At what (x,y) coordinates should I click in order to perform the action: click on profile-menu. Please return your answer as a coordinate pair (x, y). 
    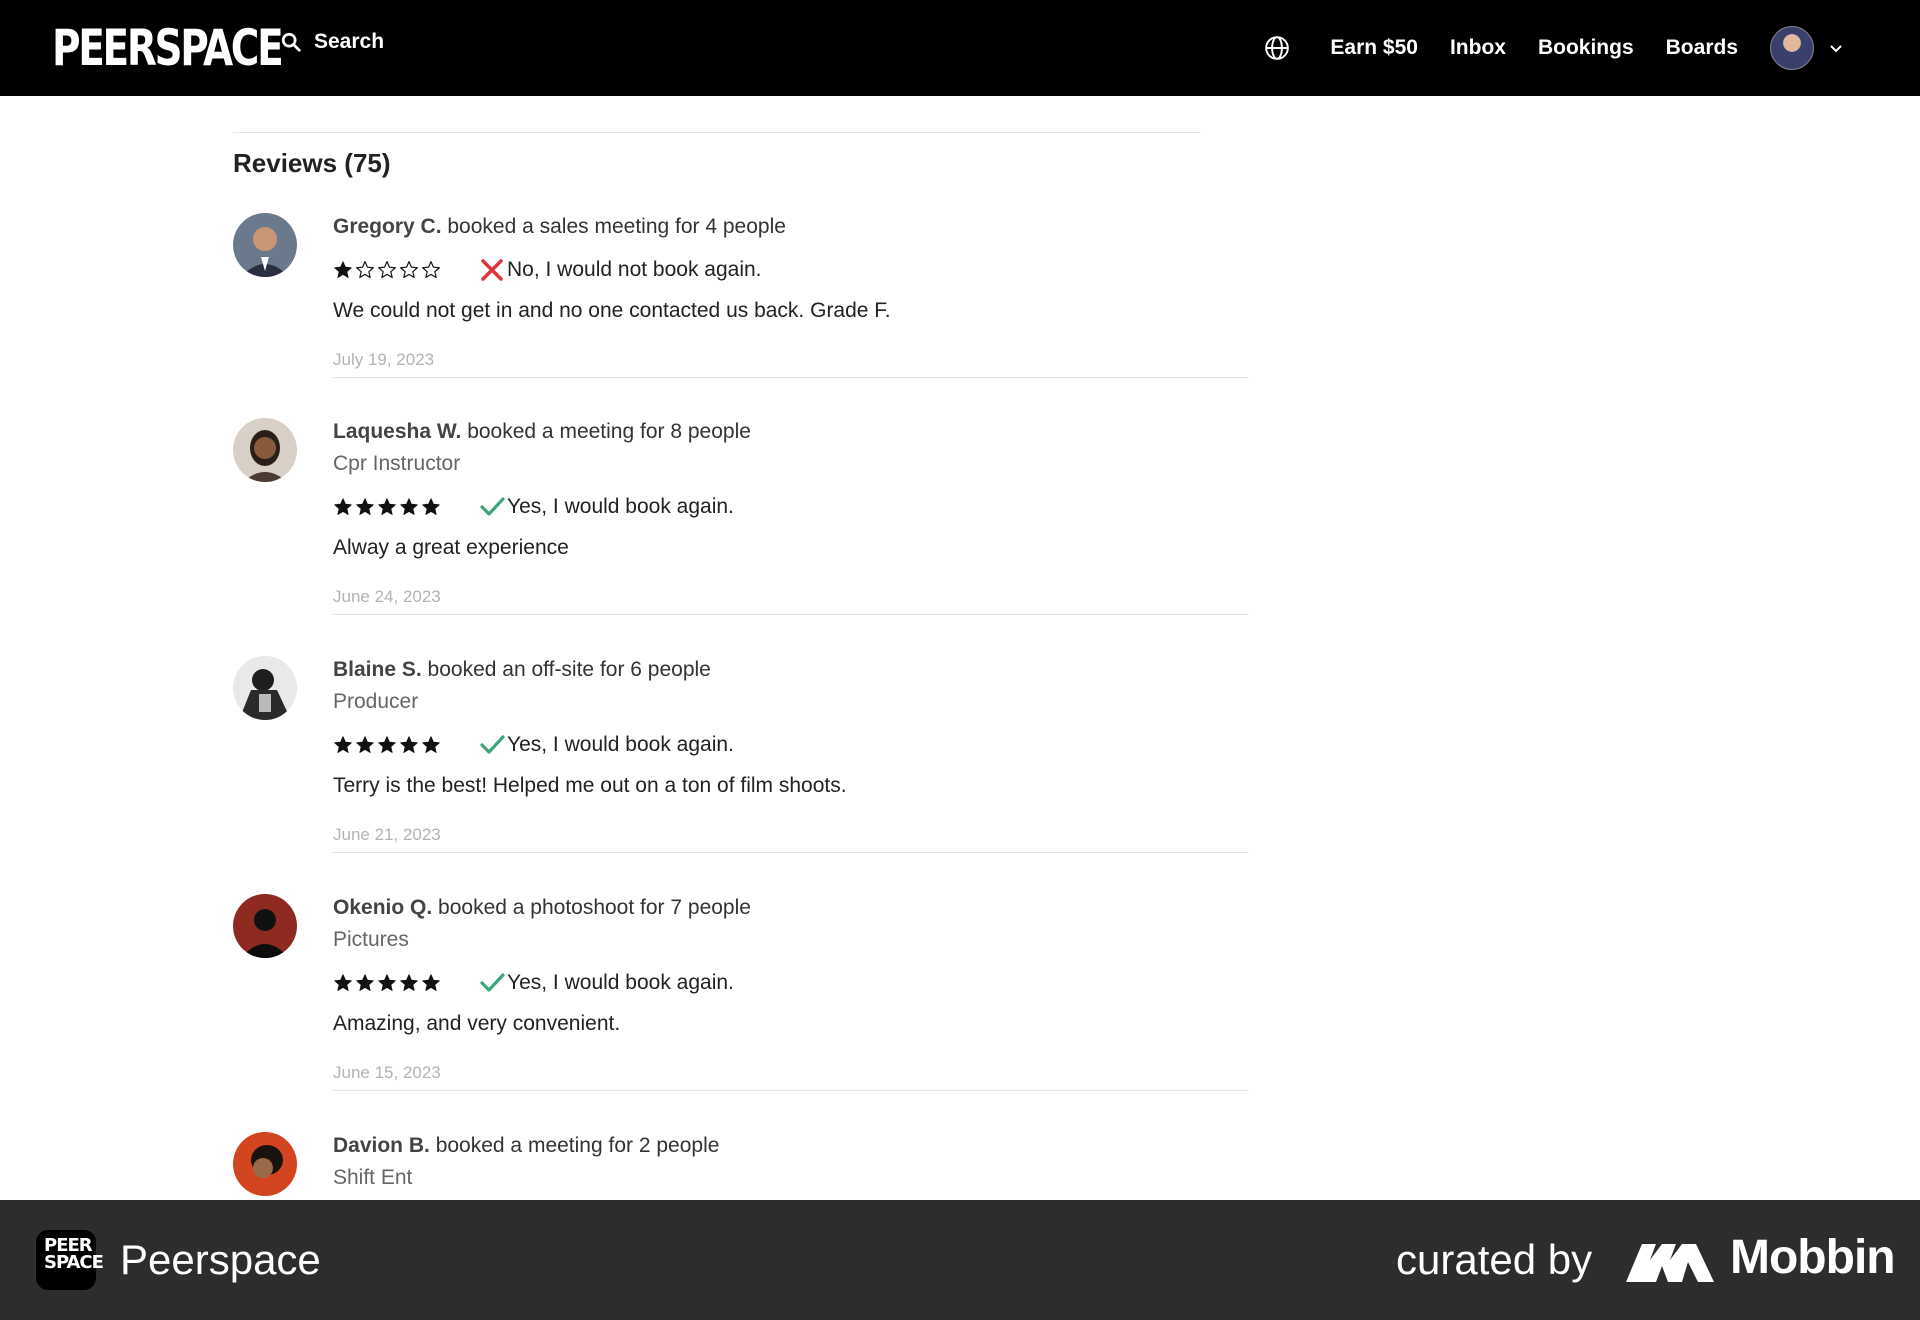
    Looking at the image, I should click on (1807, 48).